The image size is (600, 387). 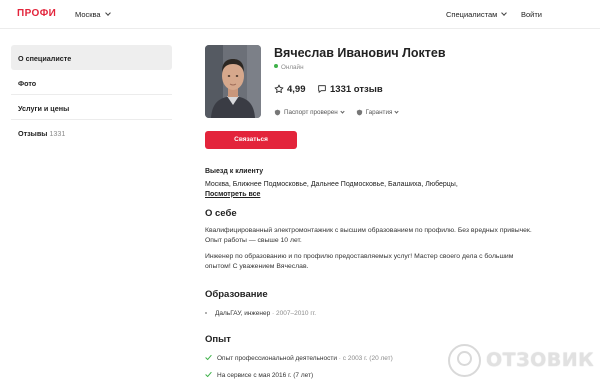 What do you see at coordinates (57, 133) in the screenshot?
I see `reviews-count: 1331` at bounding box center [57, 133].